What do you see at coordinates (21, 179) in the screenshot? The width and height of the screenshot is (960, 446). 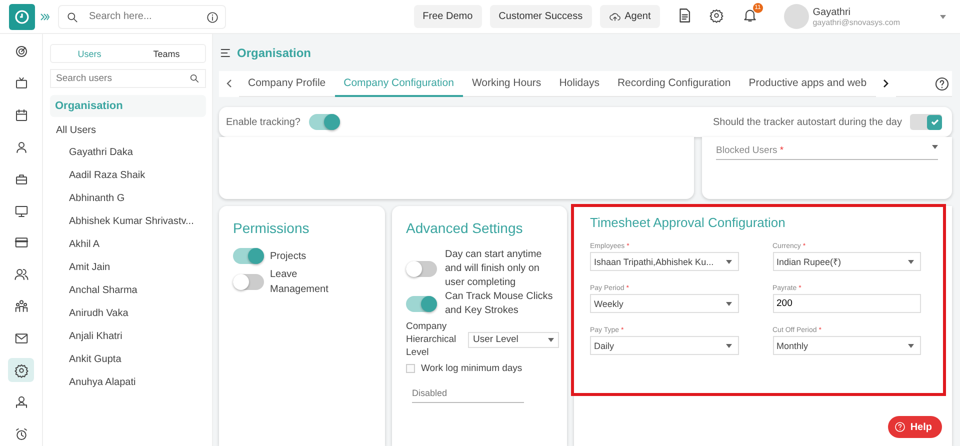 I see `briefcase-icon` at bounding box center [21, 179].